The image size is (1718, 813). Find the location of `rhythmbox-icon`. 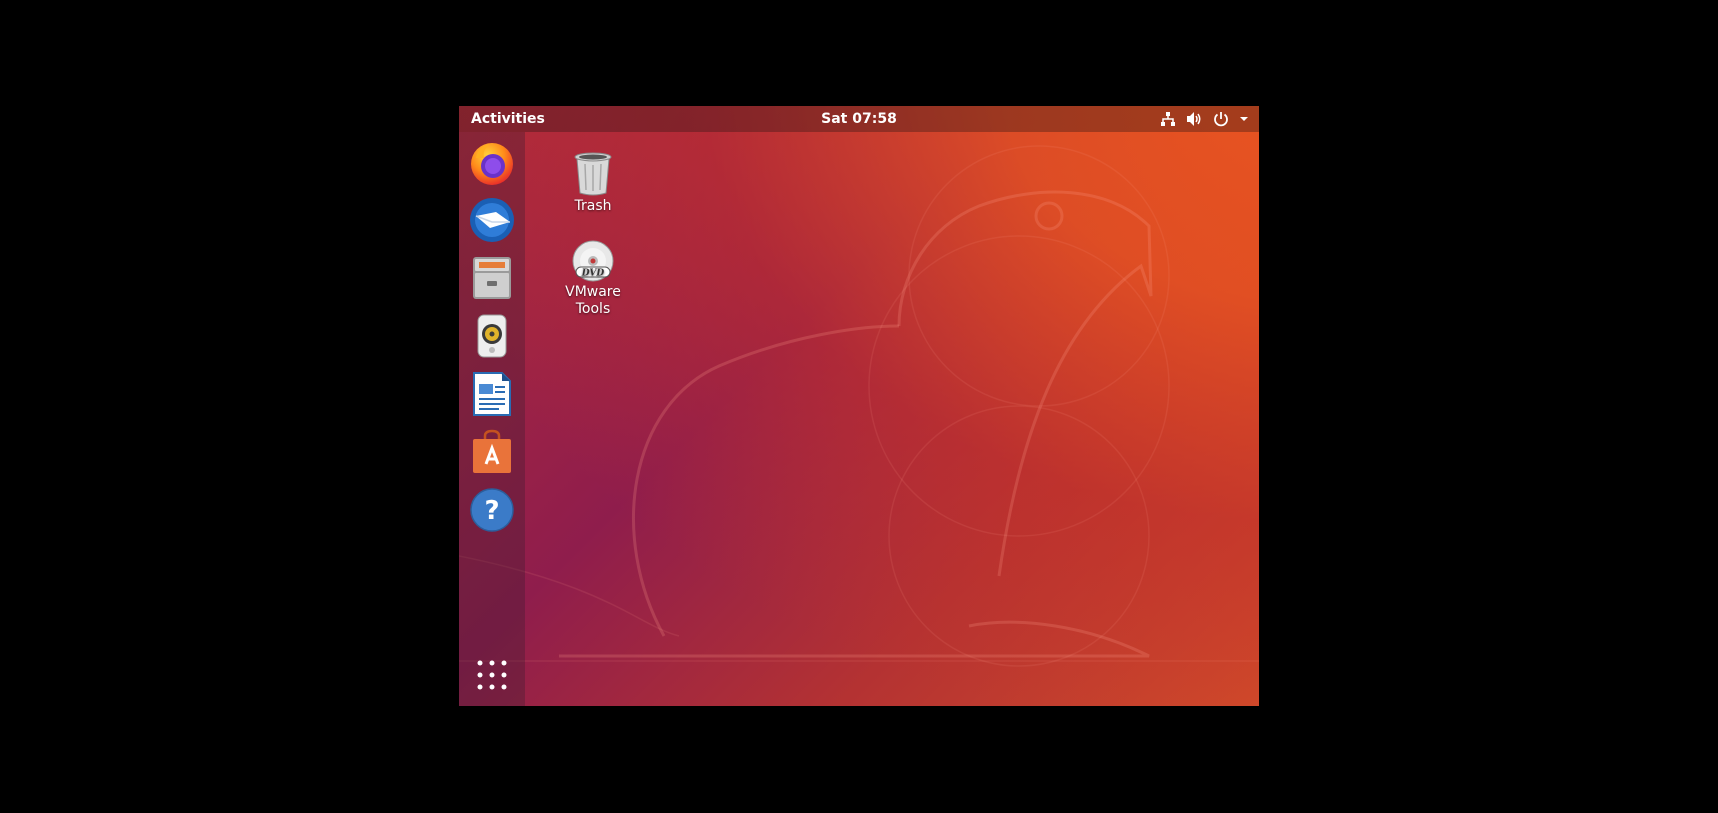

rhythmbox-icon is located at coordinates (492, 336).